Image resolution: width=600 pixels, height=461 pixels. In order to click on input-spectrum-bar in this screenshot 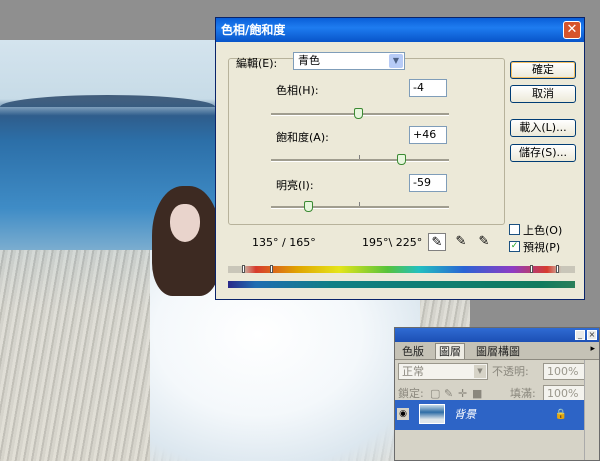, I will do `click(401, 269)`.